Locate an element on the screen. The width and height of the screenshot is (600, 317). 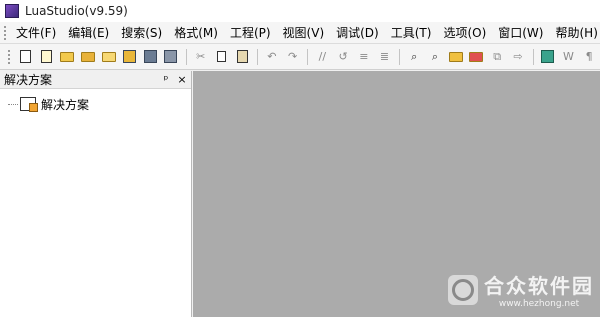
menu-file: 文件(F) is located at coordinates (36, 33).